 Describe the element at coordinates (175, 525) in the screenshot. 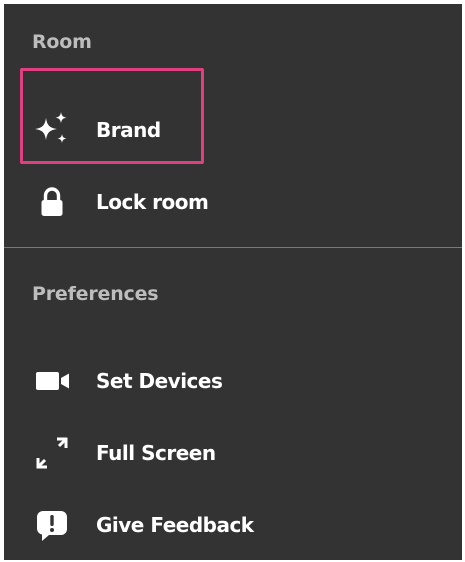

I see `give-feedback-label: Give Feedback` at that location.